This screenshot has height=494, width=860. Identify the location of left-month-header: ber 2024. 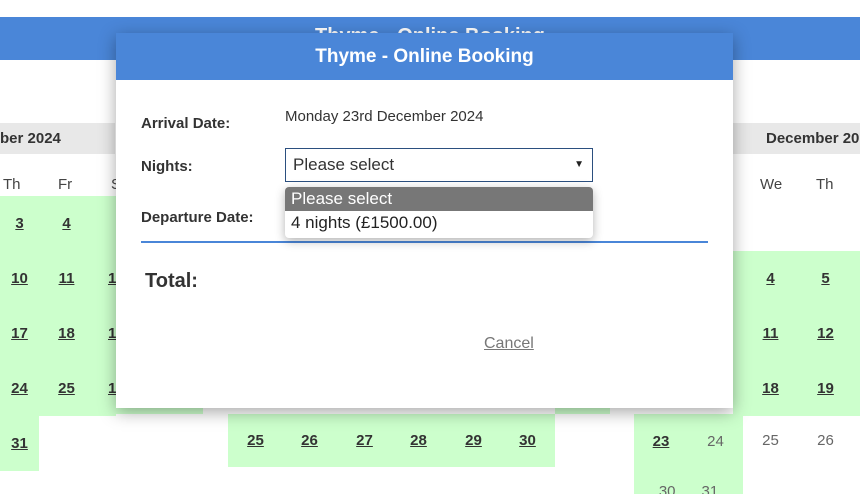
(57, 138).